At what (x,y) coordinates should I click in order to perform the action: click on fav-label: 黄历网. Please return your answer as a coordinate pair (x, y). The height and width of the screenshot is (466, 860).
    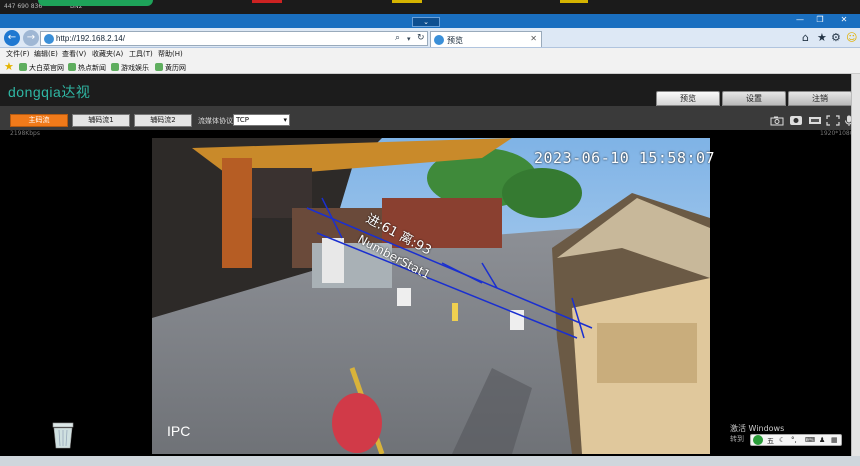
    Looking at the image, I should click on (175, 68).